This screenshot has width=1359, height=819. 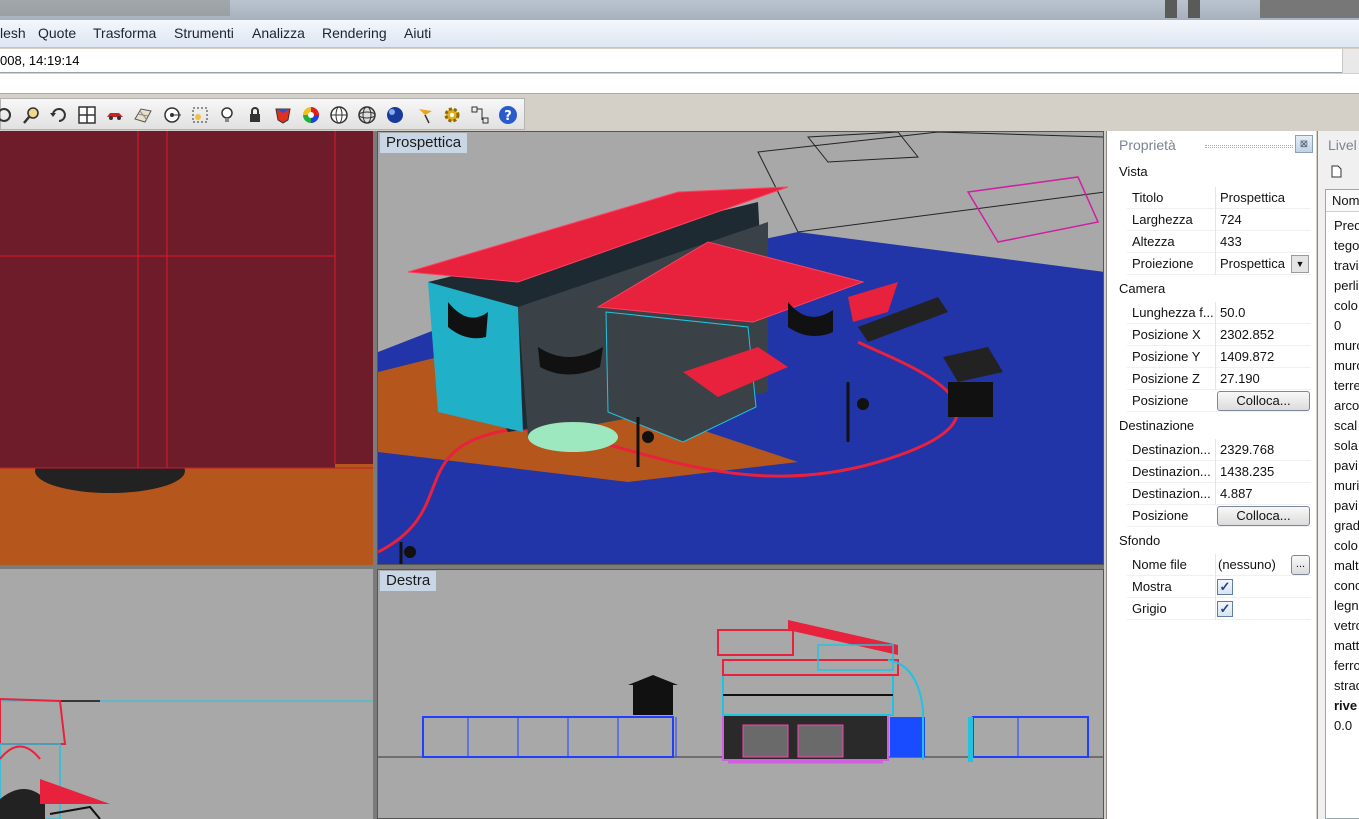 What do you see at coordinates (1225, 587) in the screenshot?
I see `mostra-checkbox: ✓` at bounding box center [1225, 587].